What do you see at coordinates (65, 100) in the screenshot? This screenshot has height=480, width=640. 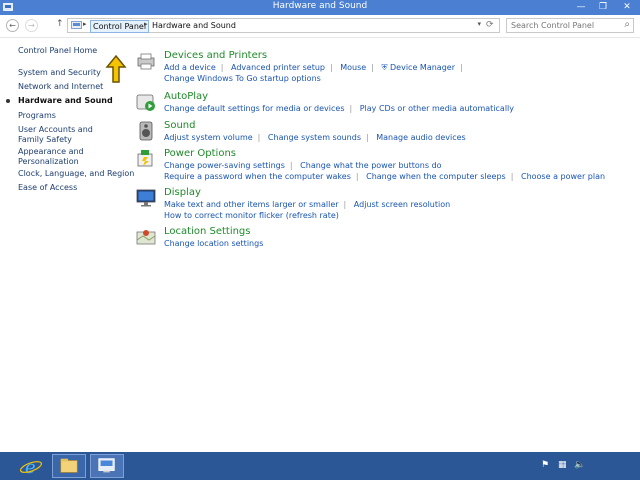 I see `sidebar-item-hardware-and-sound: Hardware and Sound` at bounding box center [65, 100].